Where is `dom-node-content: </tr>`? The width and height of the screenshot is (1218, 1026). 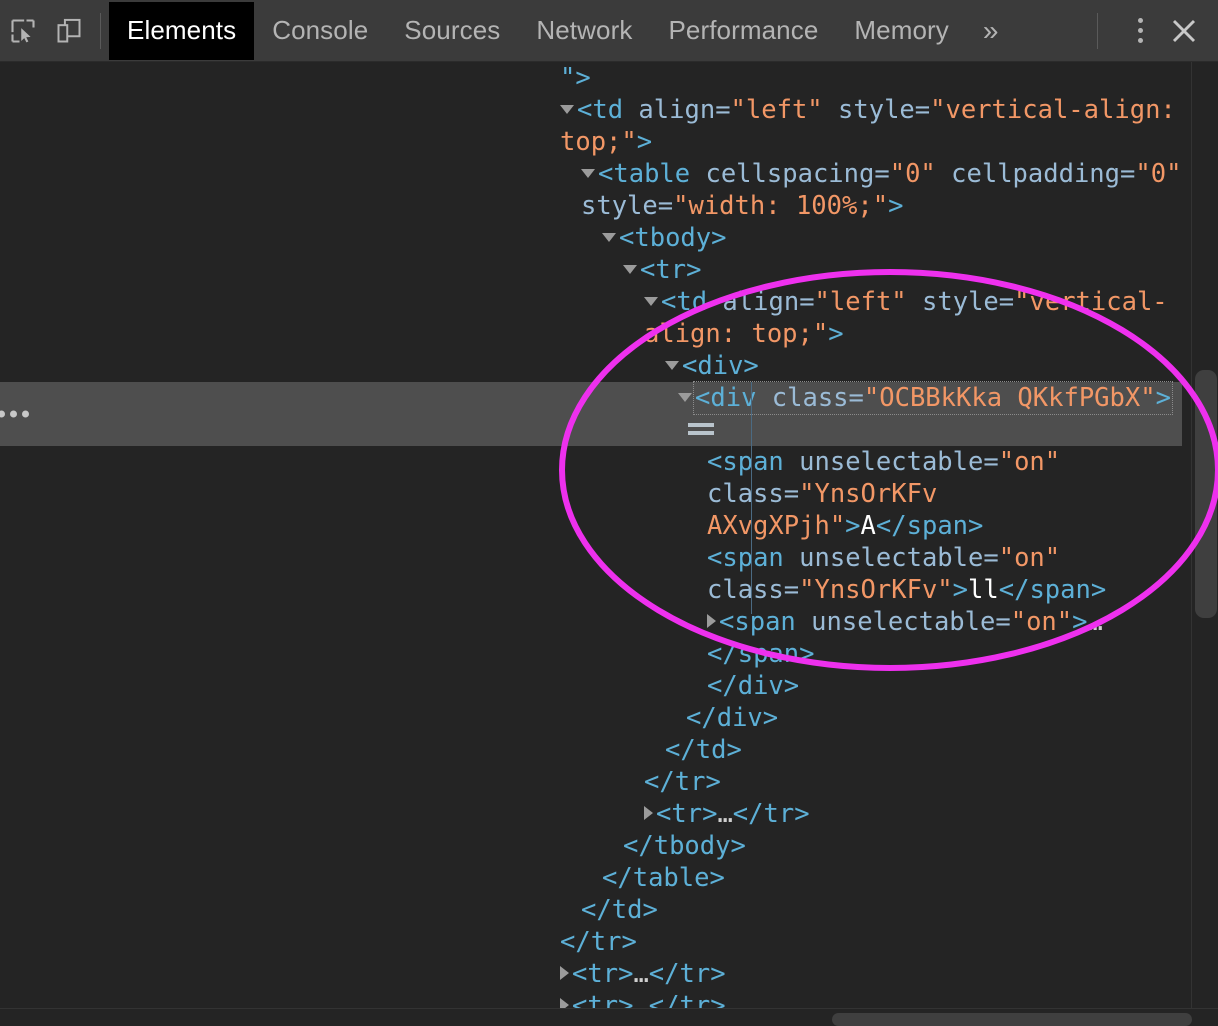
dom-node-content: </tr> is located at coordinates (682, 782).